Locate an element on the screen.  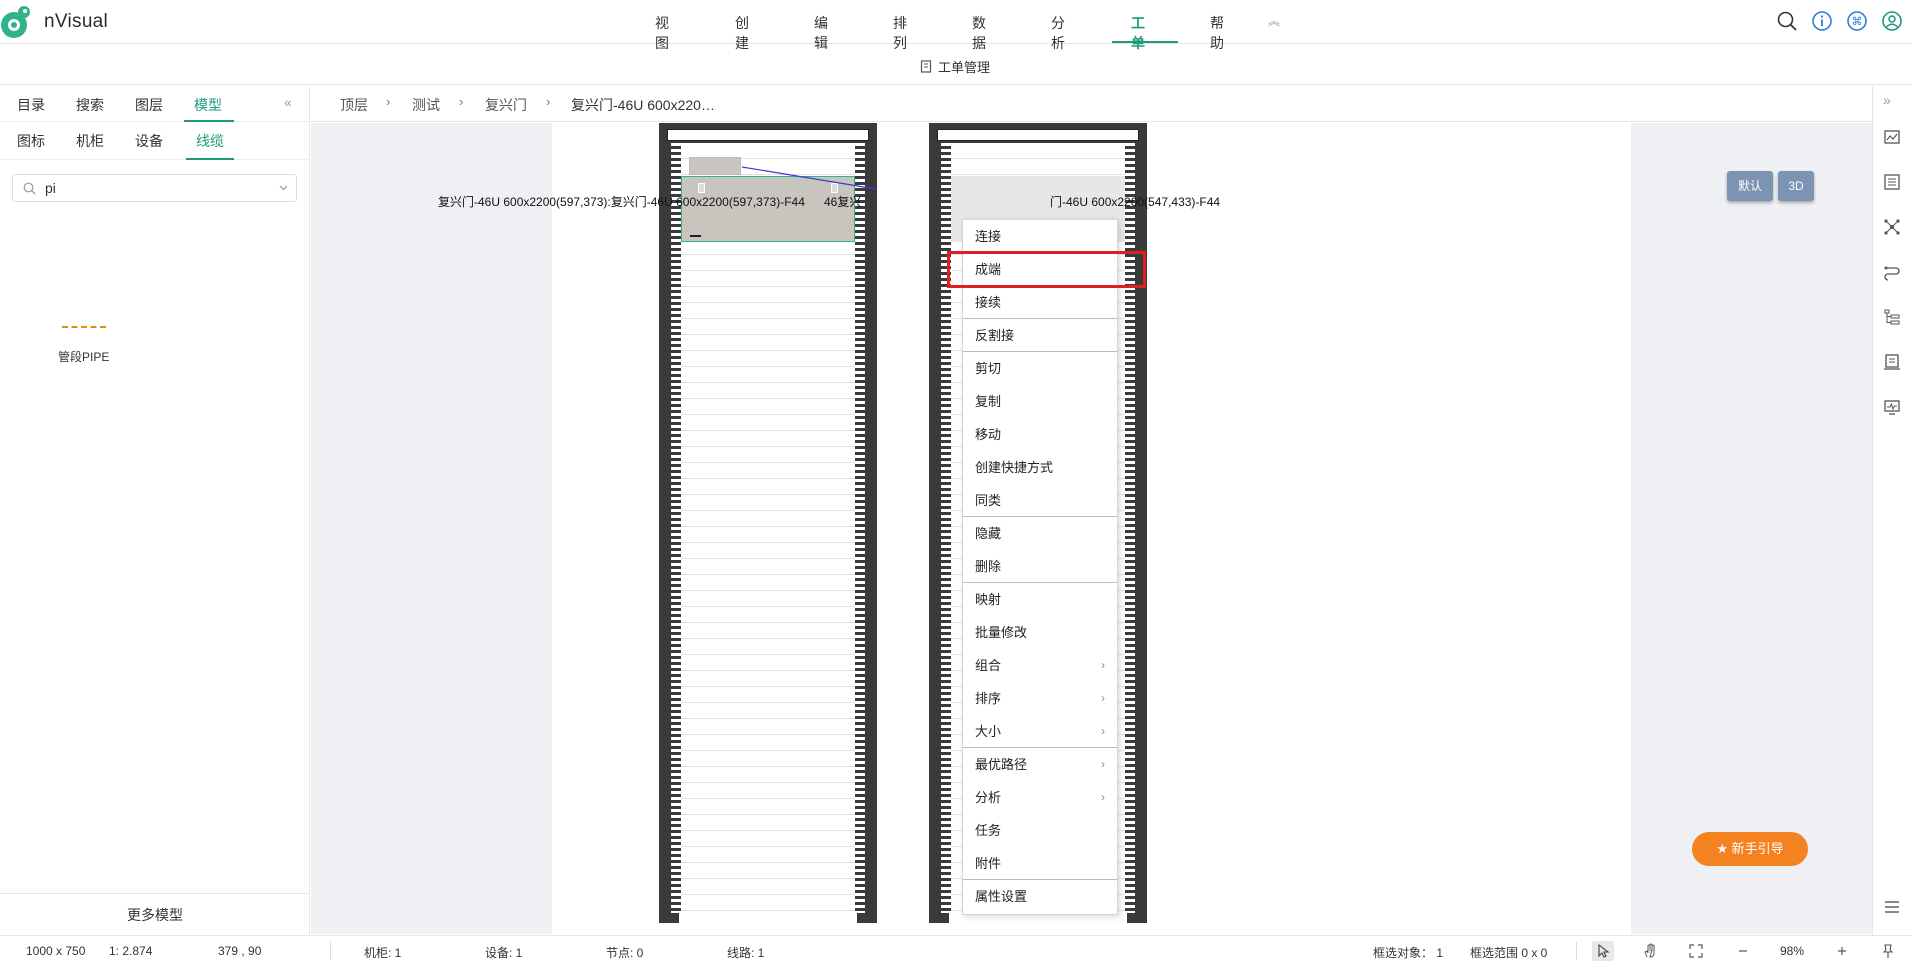
selected-count: 框选对象： 1 is located at coordinates (1408, 953).